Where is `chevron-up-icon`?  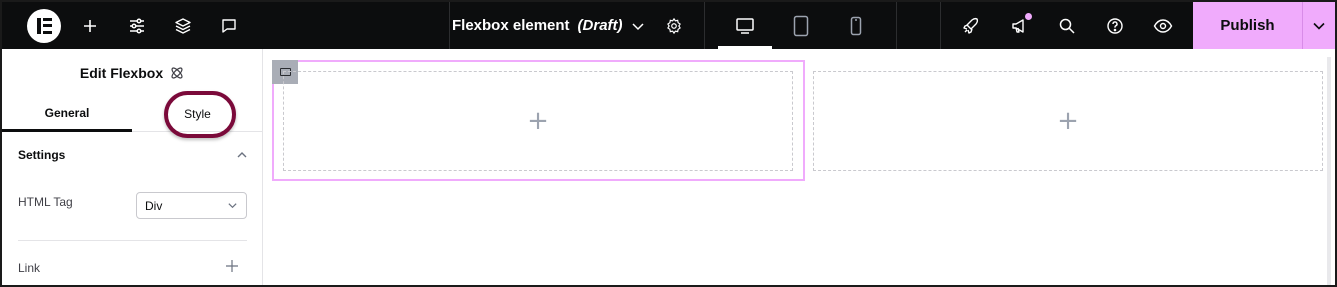
chevron-up-icon is located at coordinates (242, 155).